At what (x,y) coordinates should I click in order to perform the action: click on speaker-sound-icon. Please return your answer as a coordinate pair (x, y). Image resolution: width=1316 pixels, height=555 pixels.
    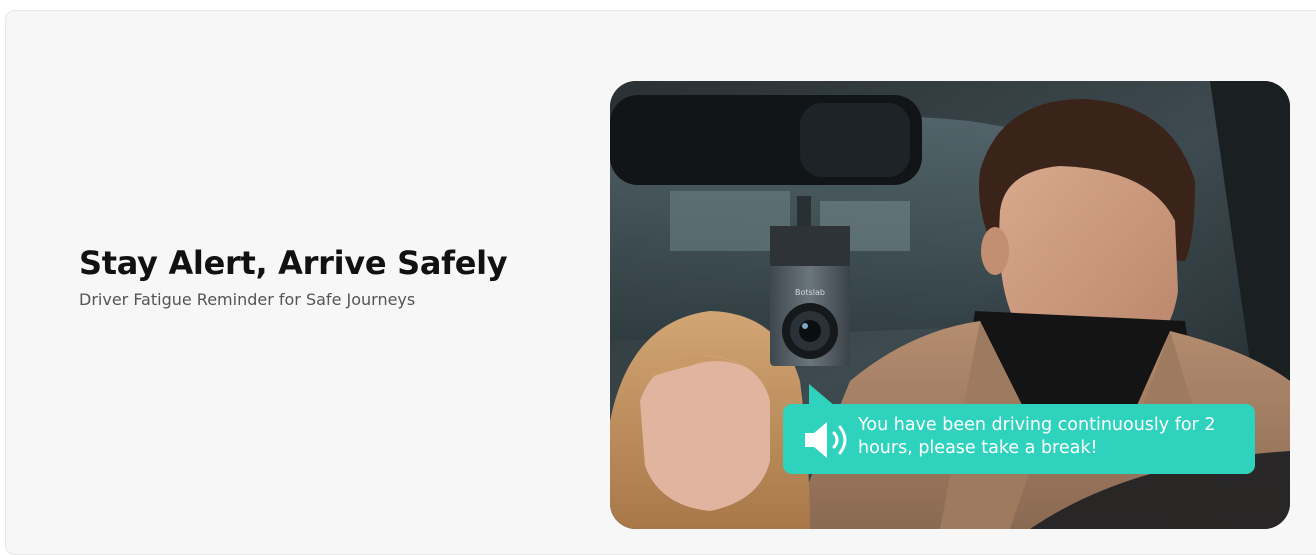
    Looking at the image, I should click on (826, 440).